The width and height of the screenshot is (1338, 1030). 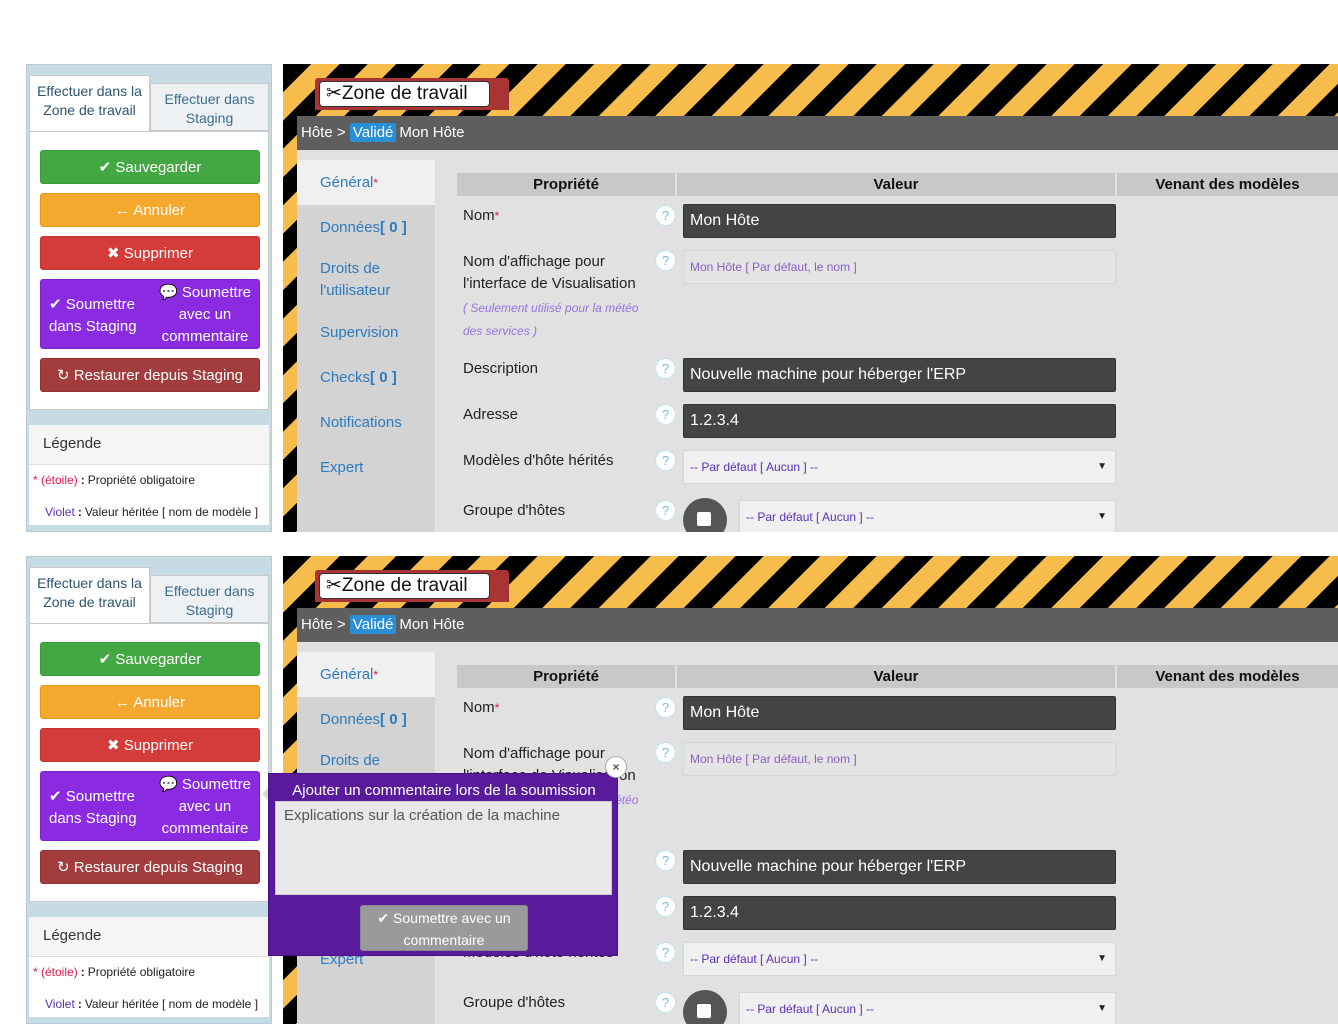 I want to click on square-icon, so click(x=704, y=1011).